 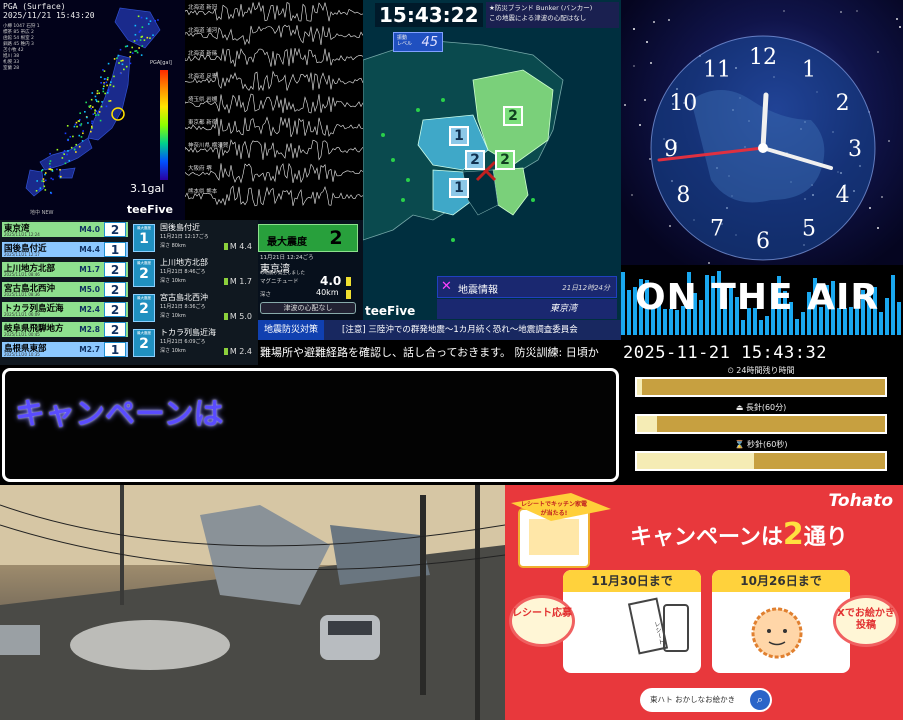 I want to click on on-air-panel: ON THE AIR, so click(x=762, y=300).